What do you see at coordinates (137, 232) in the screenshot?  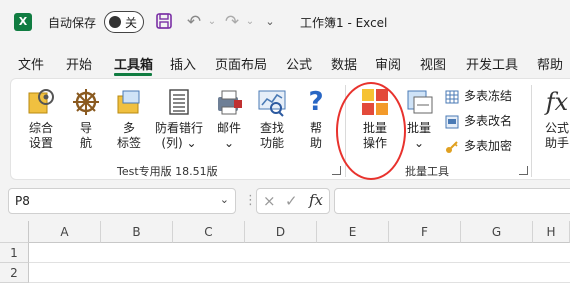 I see `column-header-b: B` at bounding box center [137, 232].